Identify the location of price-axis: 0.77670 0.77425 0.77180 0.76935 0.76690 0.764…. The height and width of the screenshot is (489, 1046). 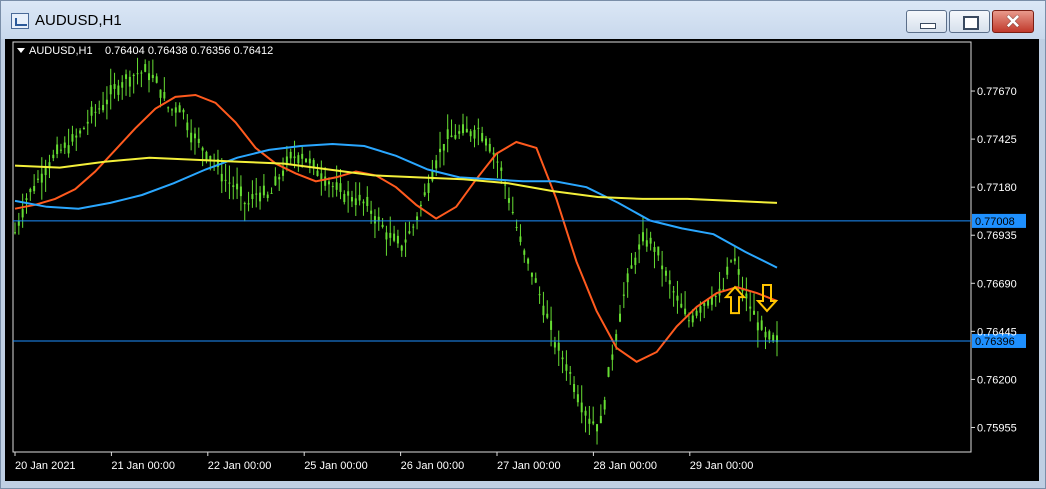
(994, 260).